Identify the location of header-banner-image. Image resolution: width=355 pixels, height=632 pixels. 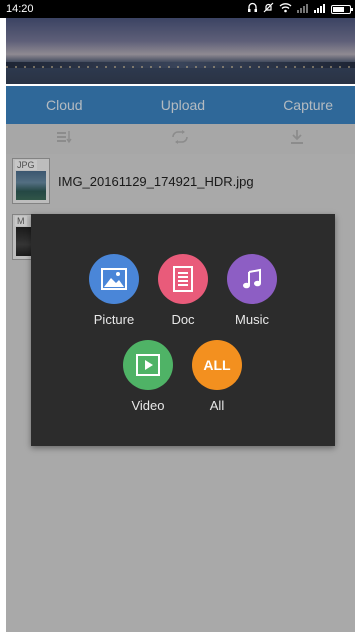
(180, 51).